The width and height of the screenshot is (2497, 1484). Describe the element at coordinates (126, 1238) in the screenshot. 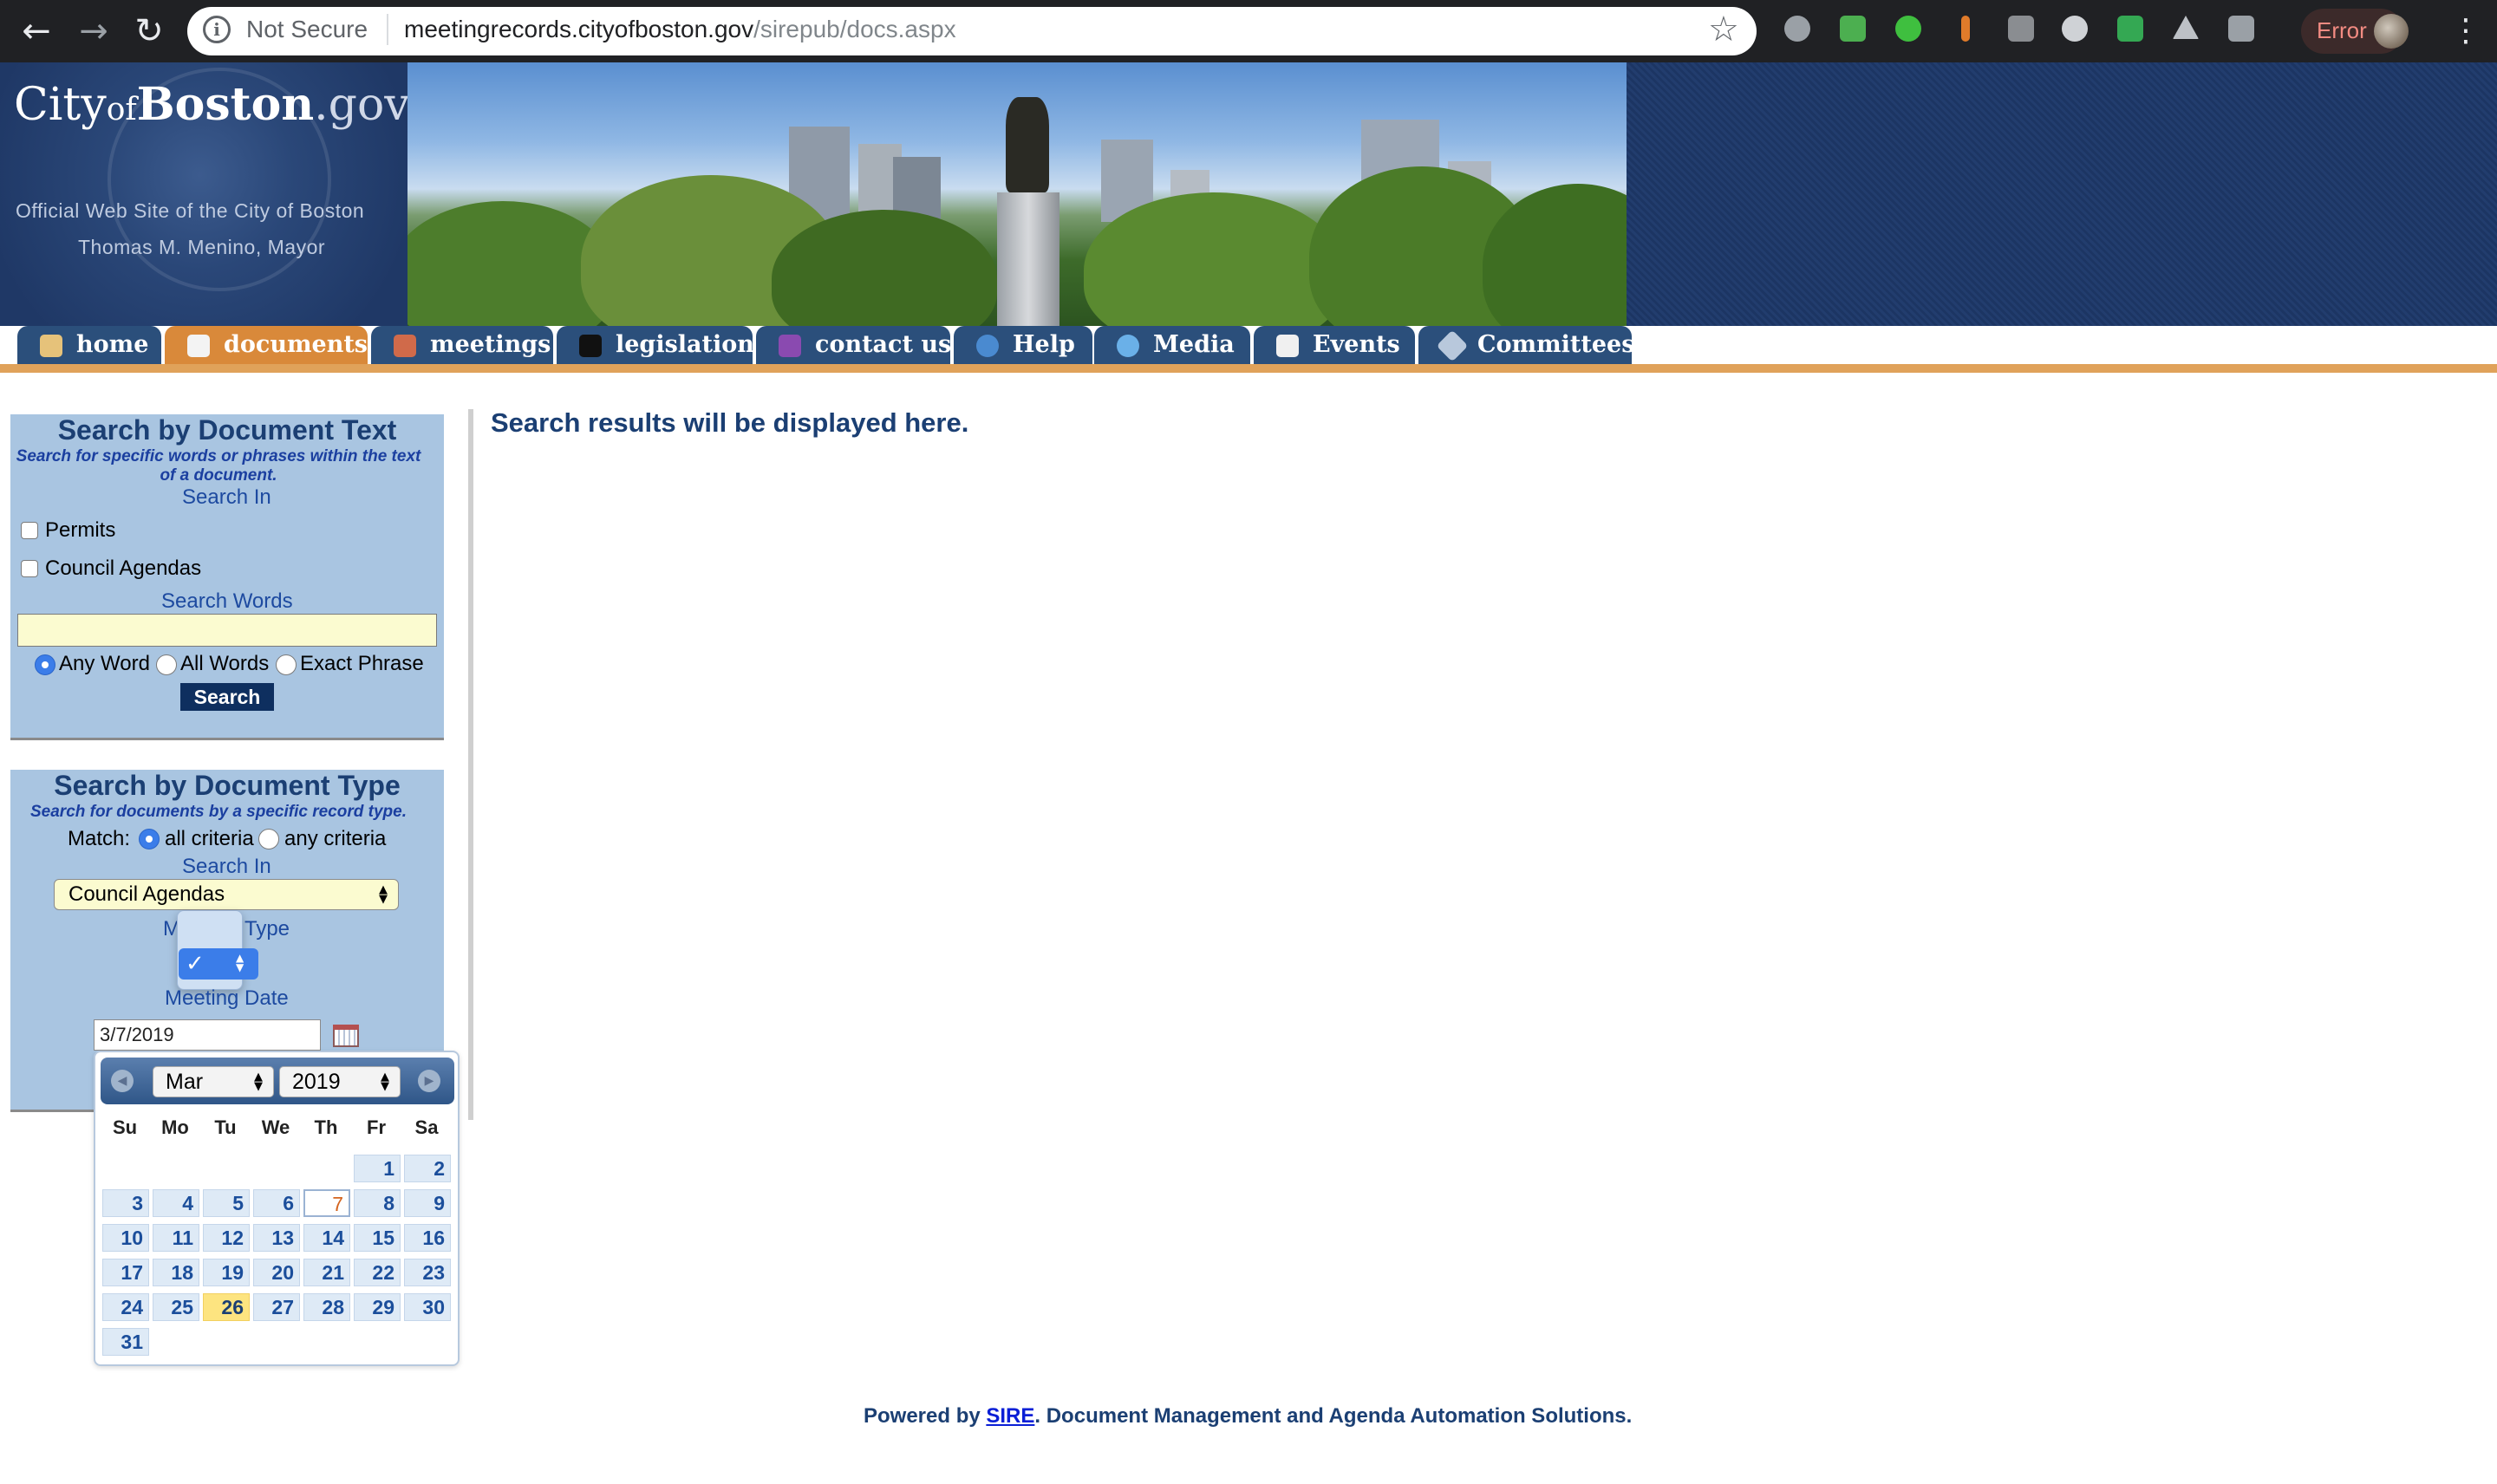

I see `calendar-day: 10` at that location.